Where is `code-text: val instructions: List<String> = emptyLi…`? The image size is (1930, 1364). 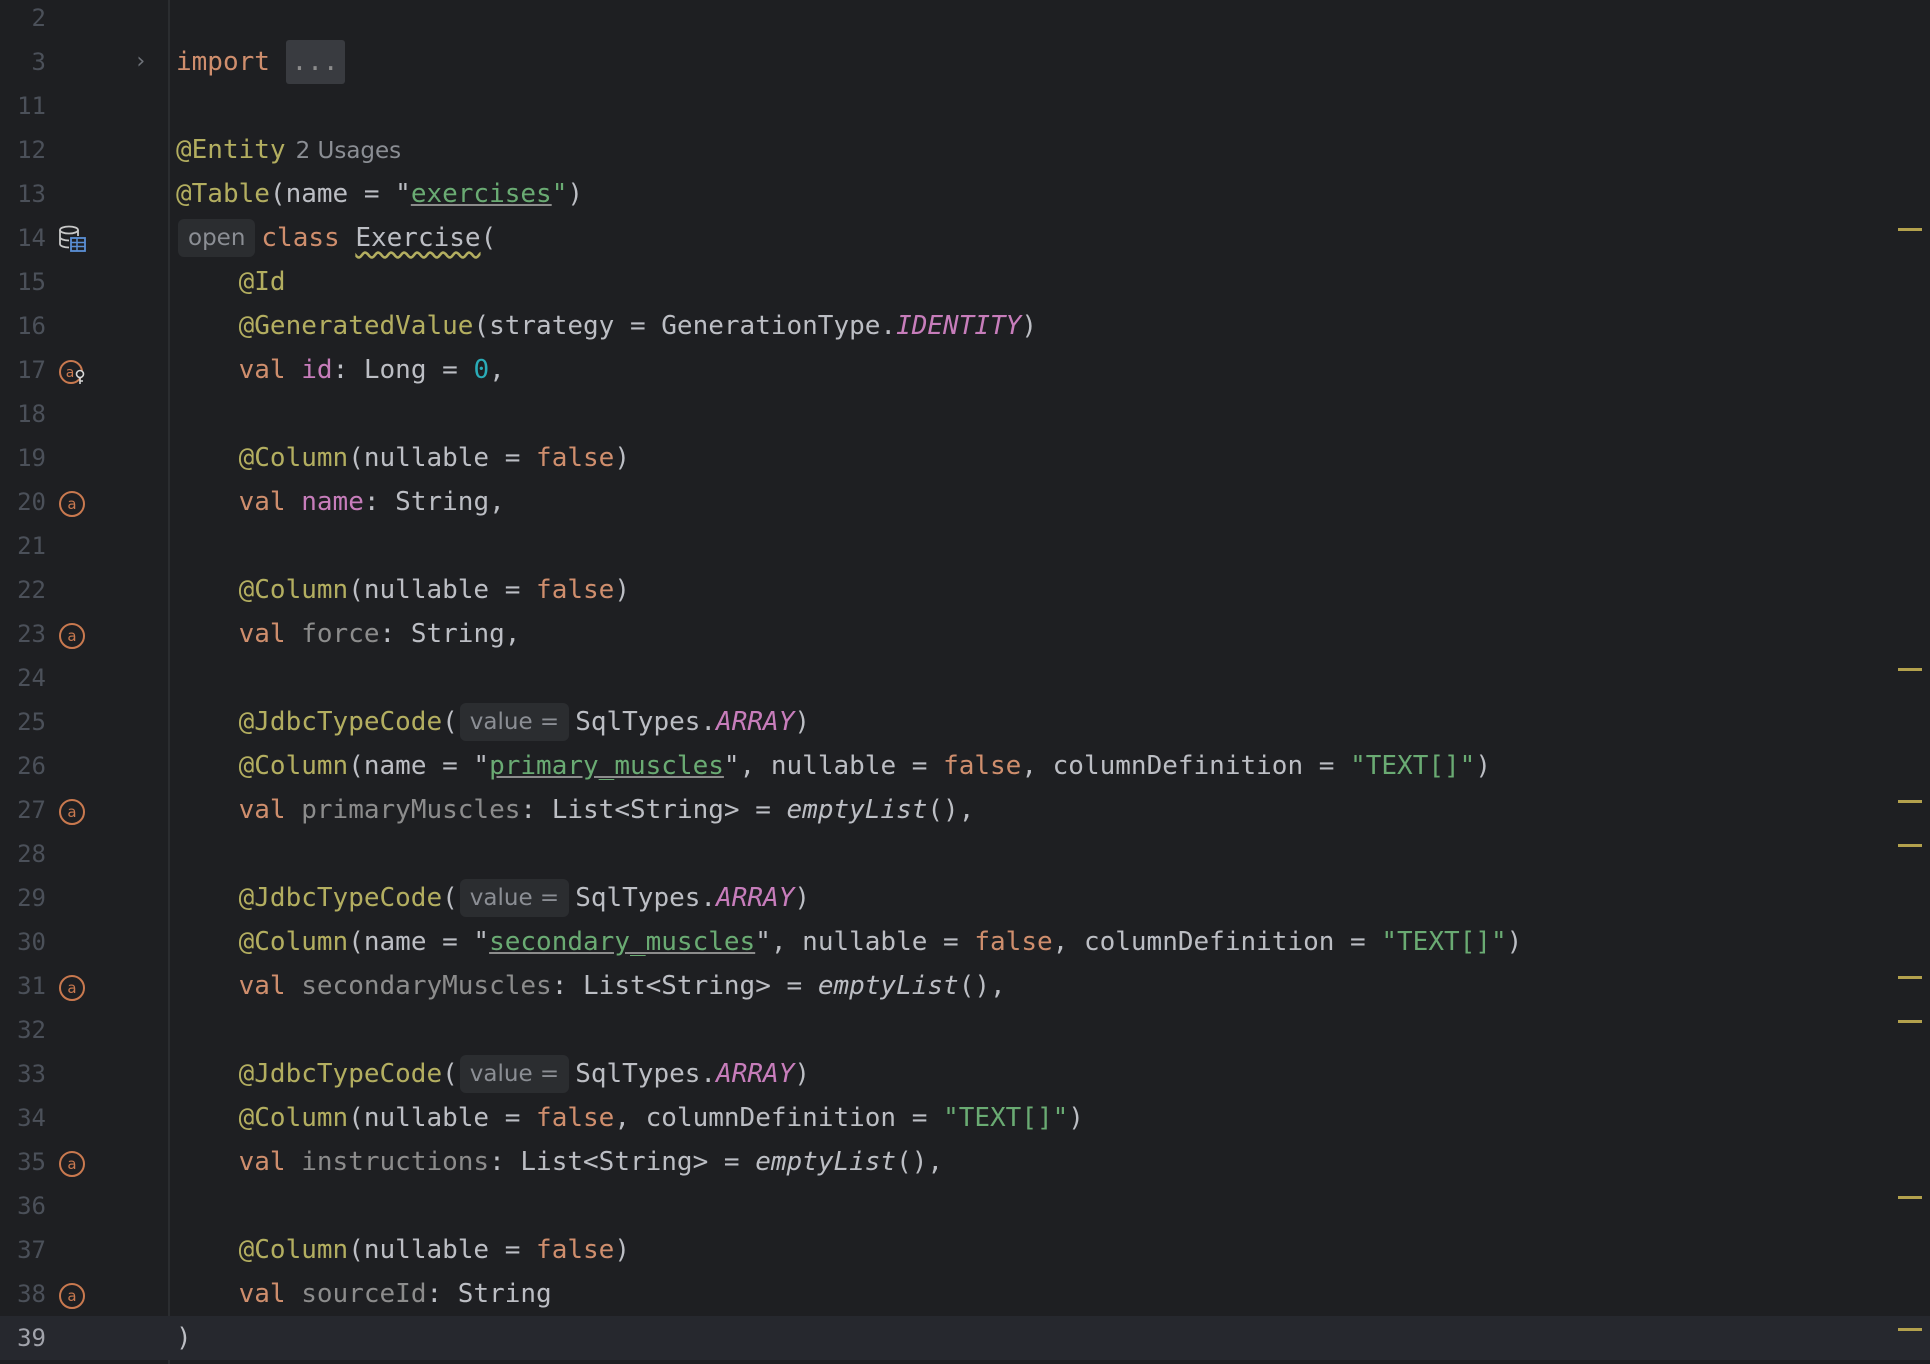 code-text: val instructions: List<String> = emptyLi… is located at coordinates (559, 1162).